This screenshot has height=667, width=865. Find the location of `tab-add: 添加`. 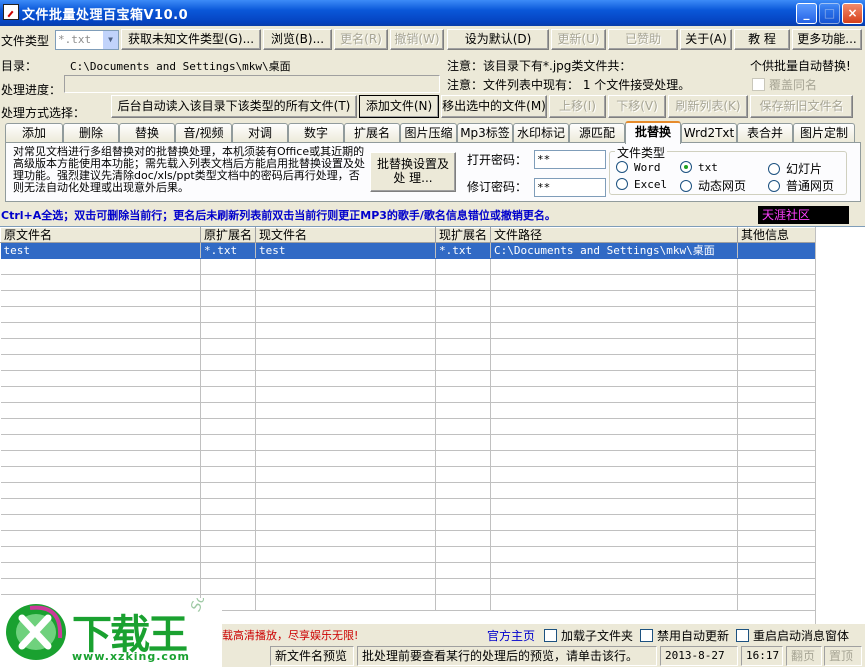

tab-add: 添加 is located at coordinates (34, 133).